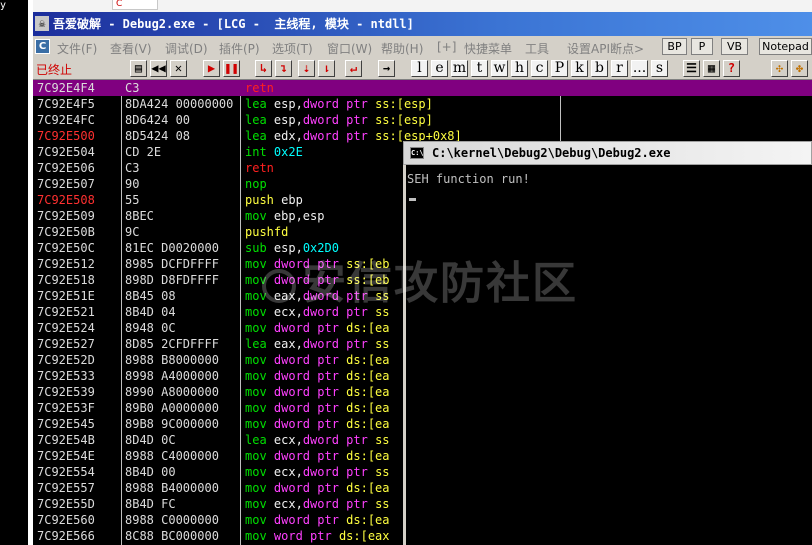  Describe the element at coordinates (172, 488) in the screenshot. I see `row-hex-dump: 8988 B4000000` at that location.